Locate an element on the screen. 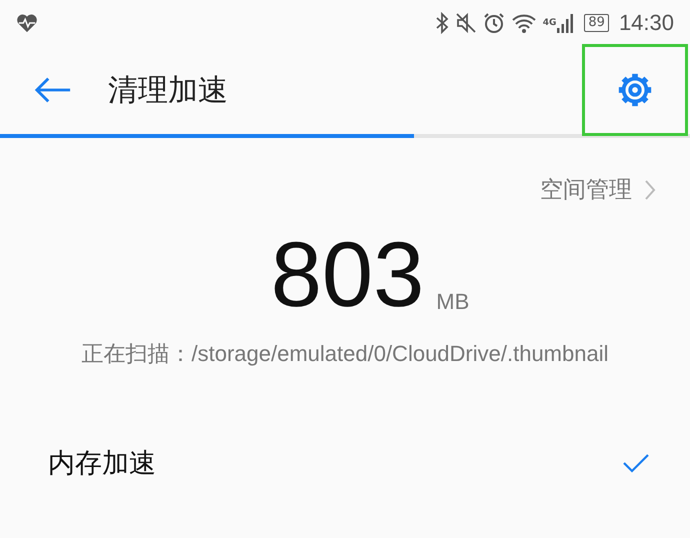  settings-button is located at coordinates (635, 90).